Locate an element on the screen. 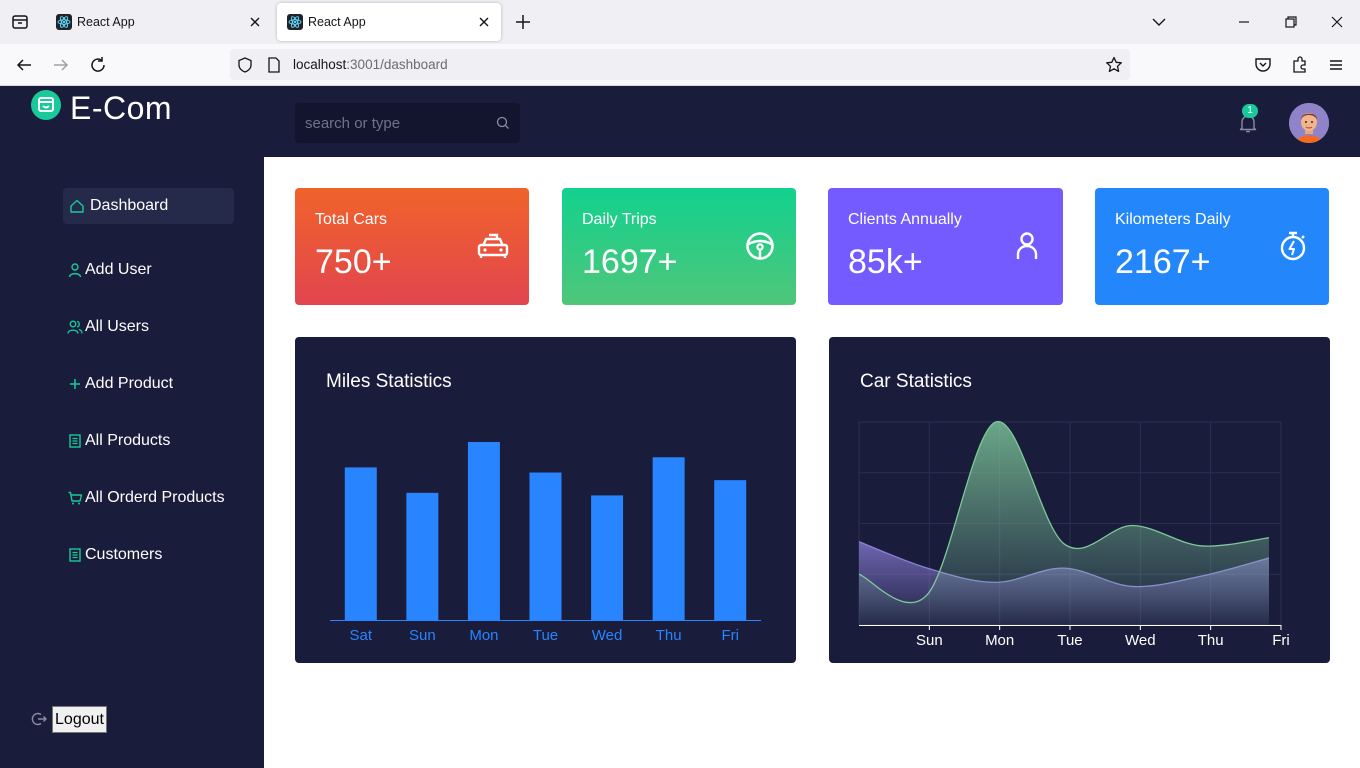 The image size is (1360, 768). avatar is located at coordinates (1309, 123).